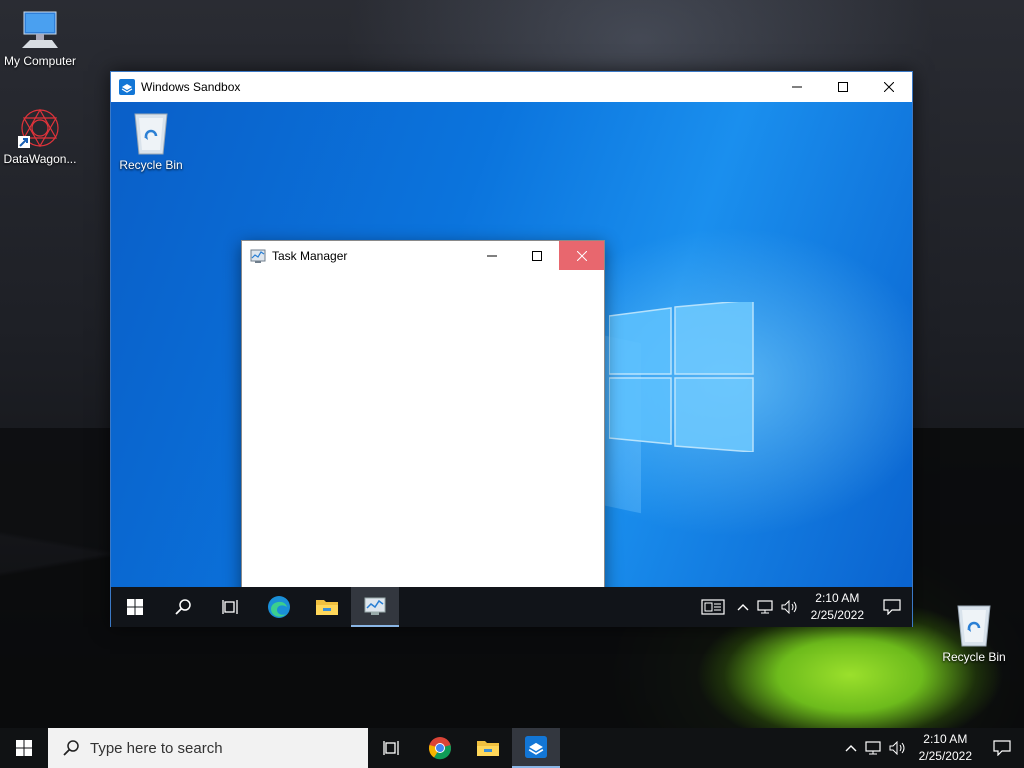 The image size is (1024, 768). What do you see at coordinates (38, 128) in the screenshot?
I see `datawagon-shortcut-icon` at bounding box center [38, 128].